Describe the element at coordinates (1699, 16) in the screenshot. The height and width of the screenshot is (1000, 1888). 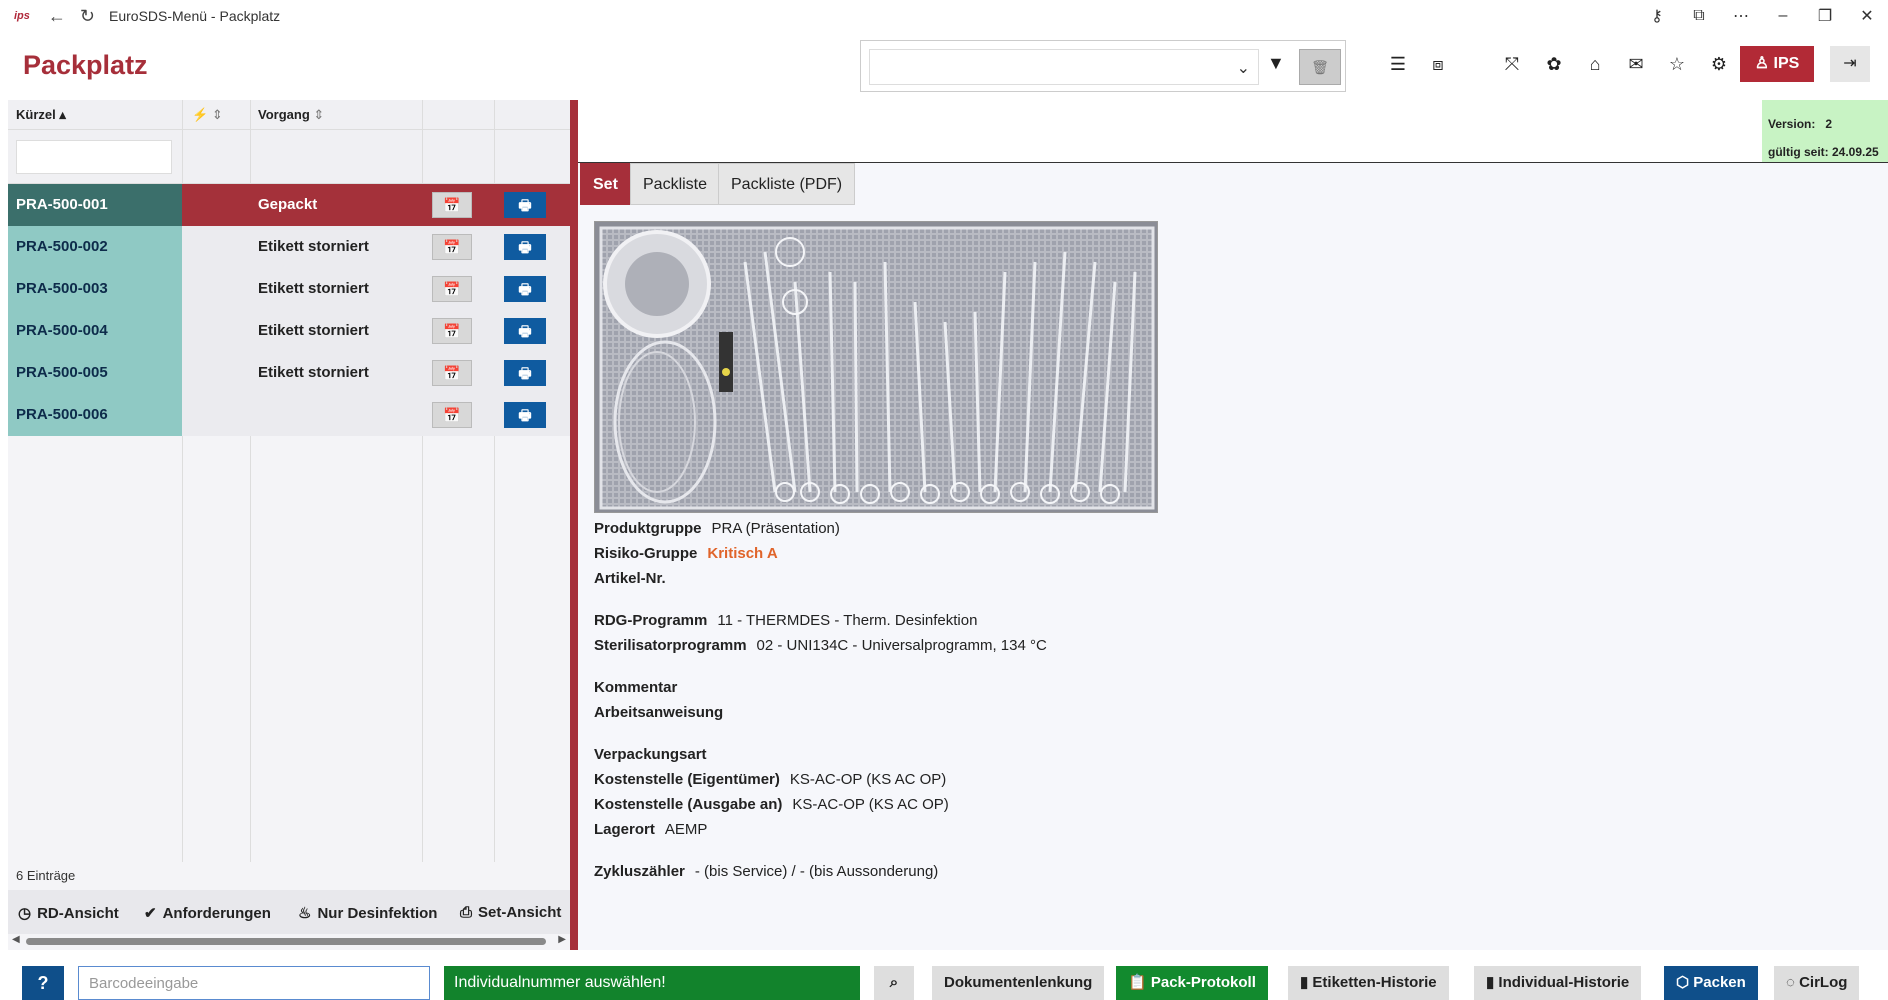
I see `cast-icon: ⧉` at that location.